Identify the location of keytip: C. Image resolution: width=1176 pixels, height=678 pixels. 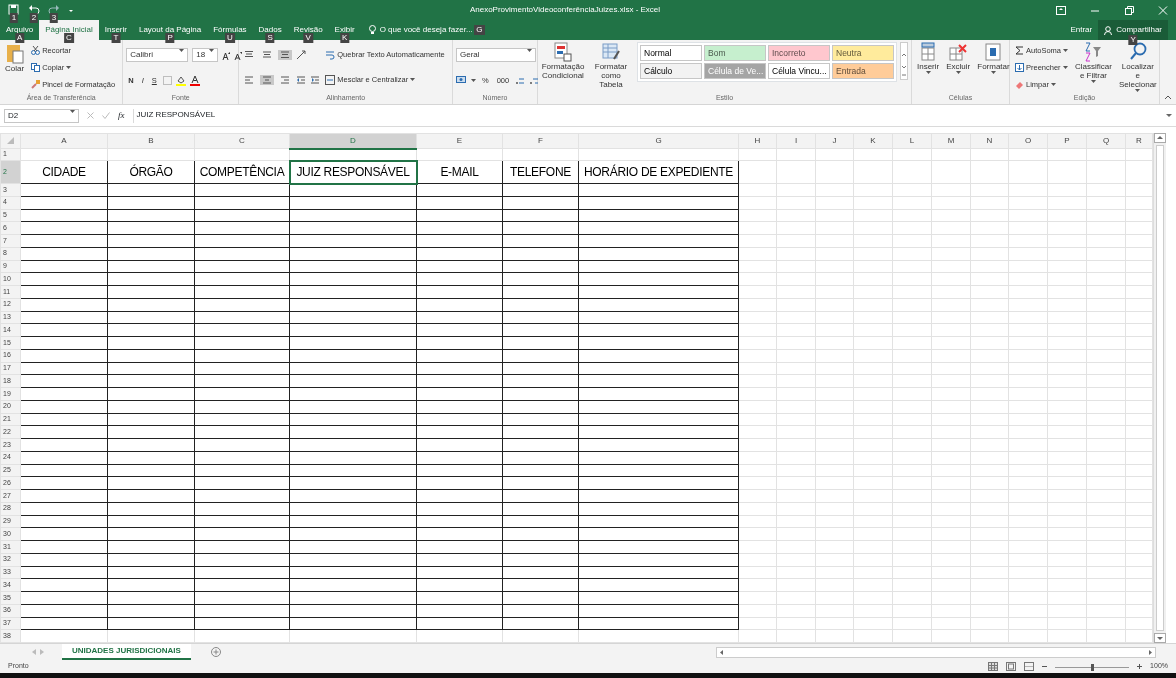
(69, 38).